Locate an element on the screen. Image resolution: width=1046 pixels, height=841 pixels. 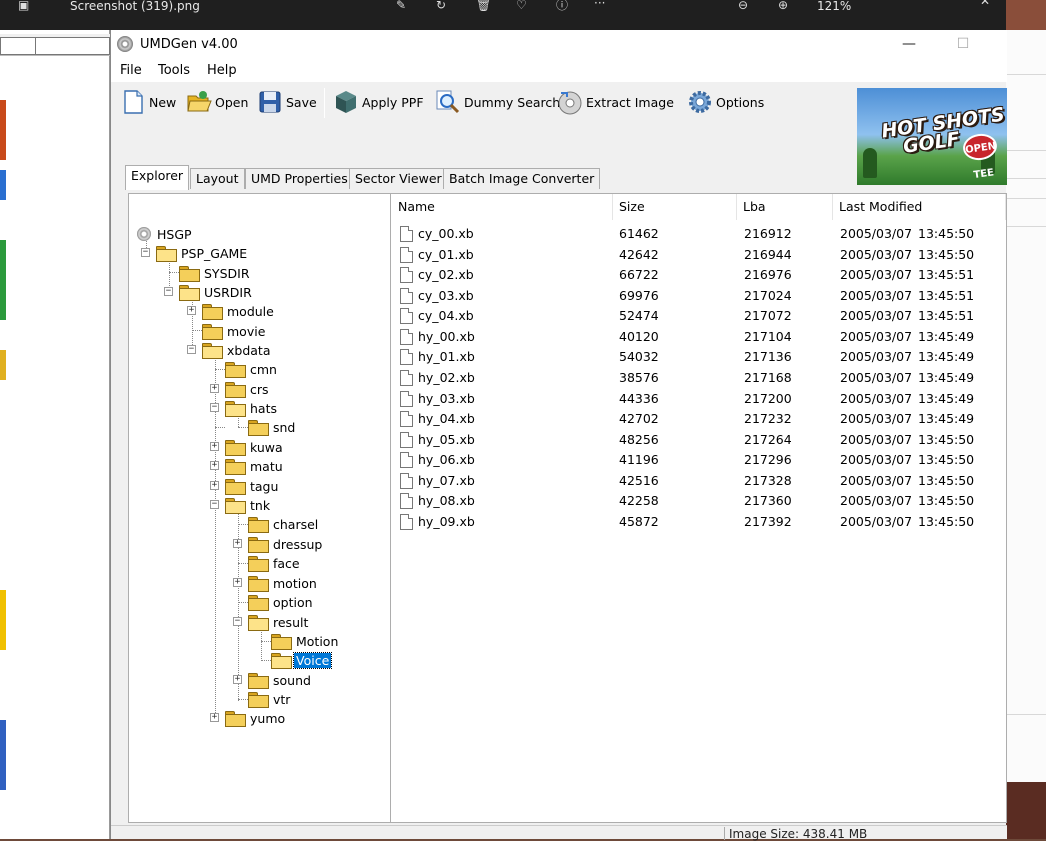
viewer-close-icon: ✕ is located at coordinates (985, 12).